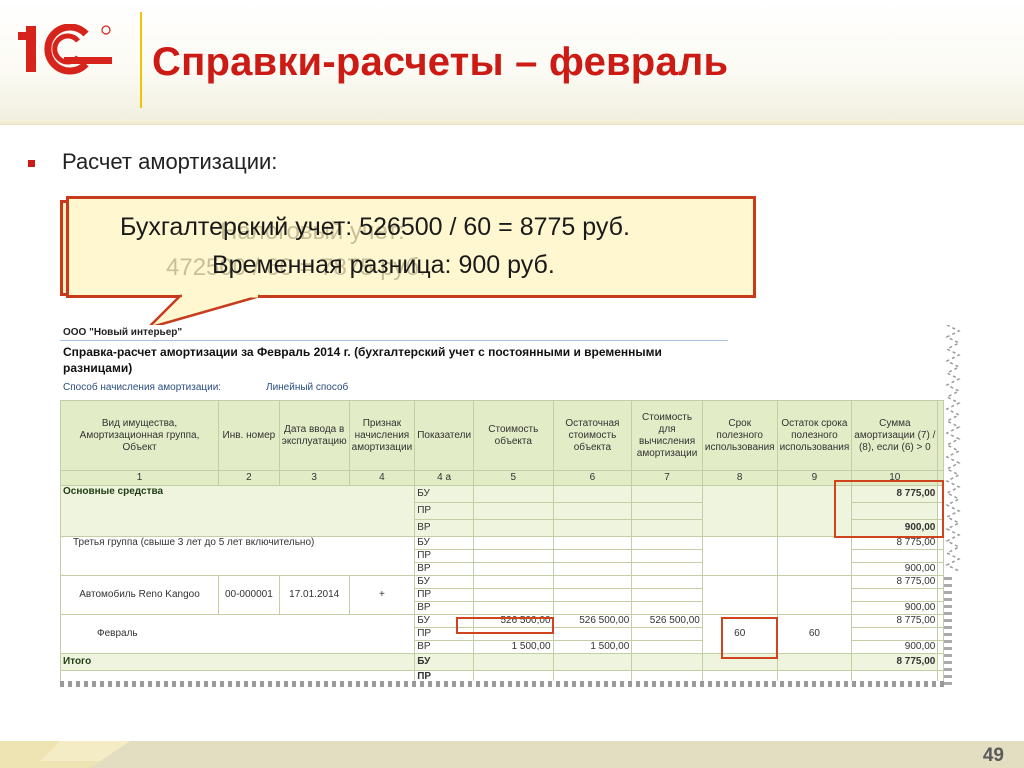 This screenshot has width=1024, height=768. I want to click on month-residual-bu: 526 500,00, so click(592, 621).